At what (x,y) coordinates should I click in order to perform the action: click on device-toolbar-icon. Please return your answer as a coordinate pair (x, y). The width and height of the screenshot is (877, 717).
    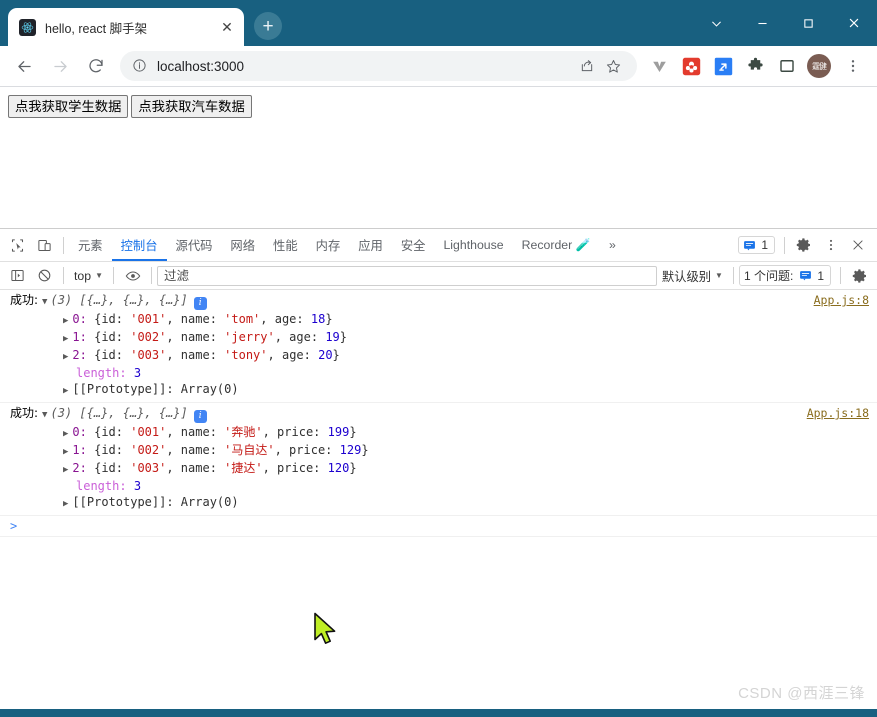
    Looking at the image, I should click on (44, 245).